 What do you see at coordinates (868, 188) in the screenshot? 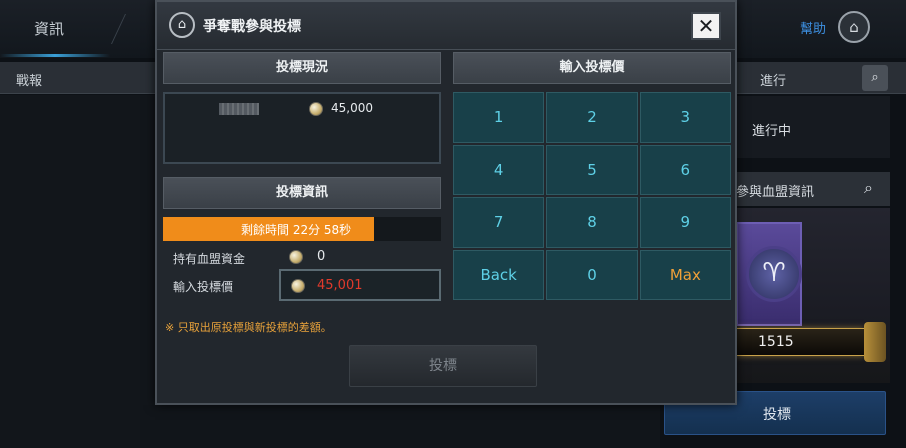
I see `search-icon: ⌕` at bounding box center [868, 188].